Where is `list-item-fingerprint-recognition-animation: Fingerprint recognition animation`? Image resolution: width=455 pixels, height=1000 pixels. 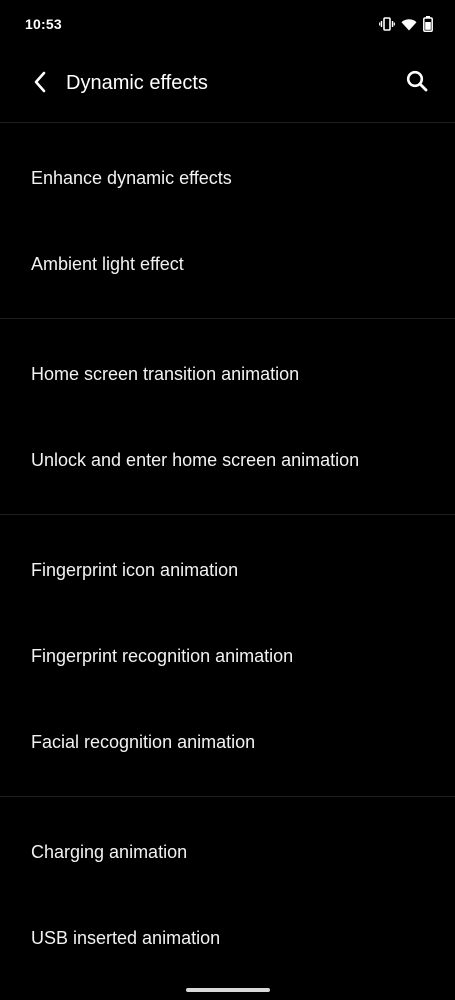 list-item-fingerprint-recognition-animation: Fingerprint recognition animation is located at coordinates (227, 656).